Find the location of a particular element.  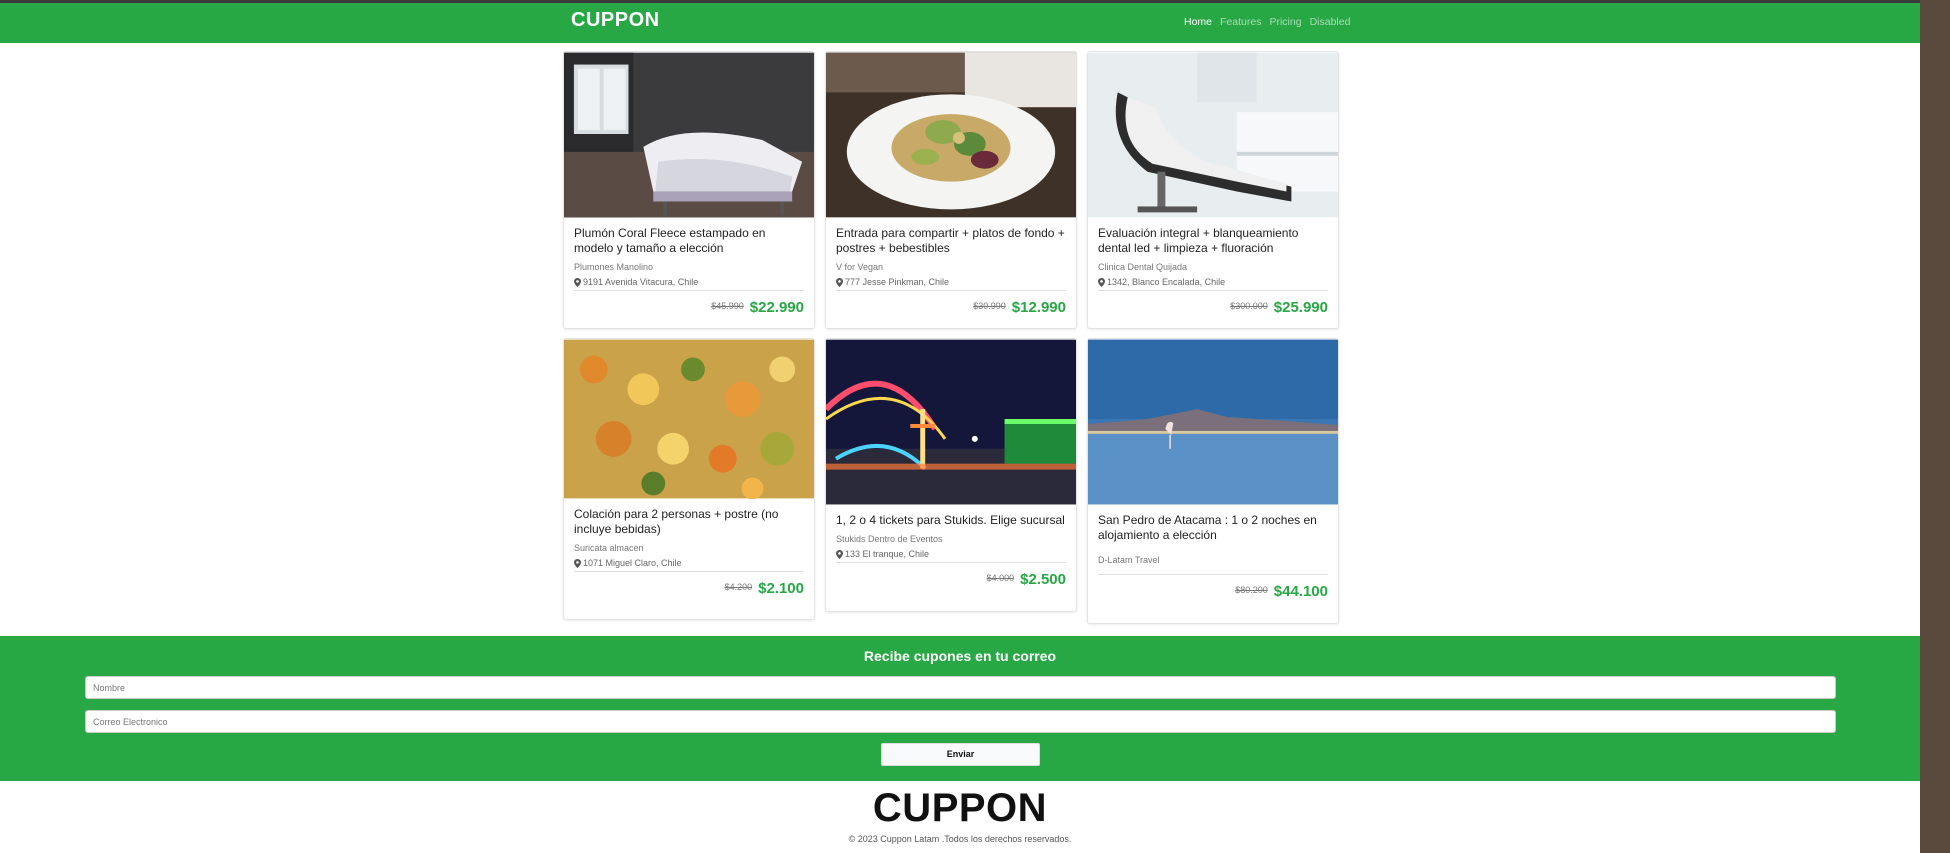

dental-chair-photo is located at coordinates (1213, 135).